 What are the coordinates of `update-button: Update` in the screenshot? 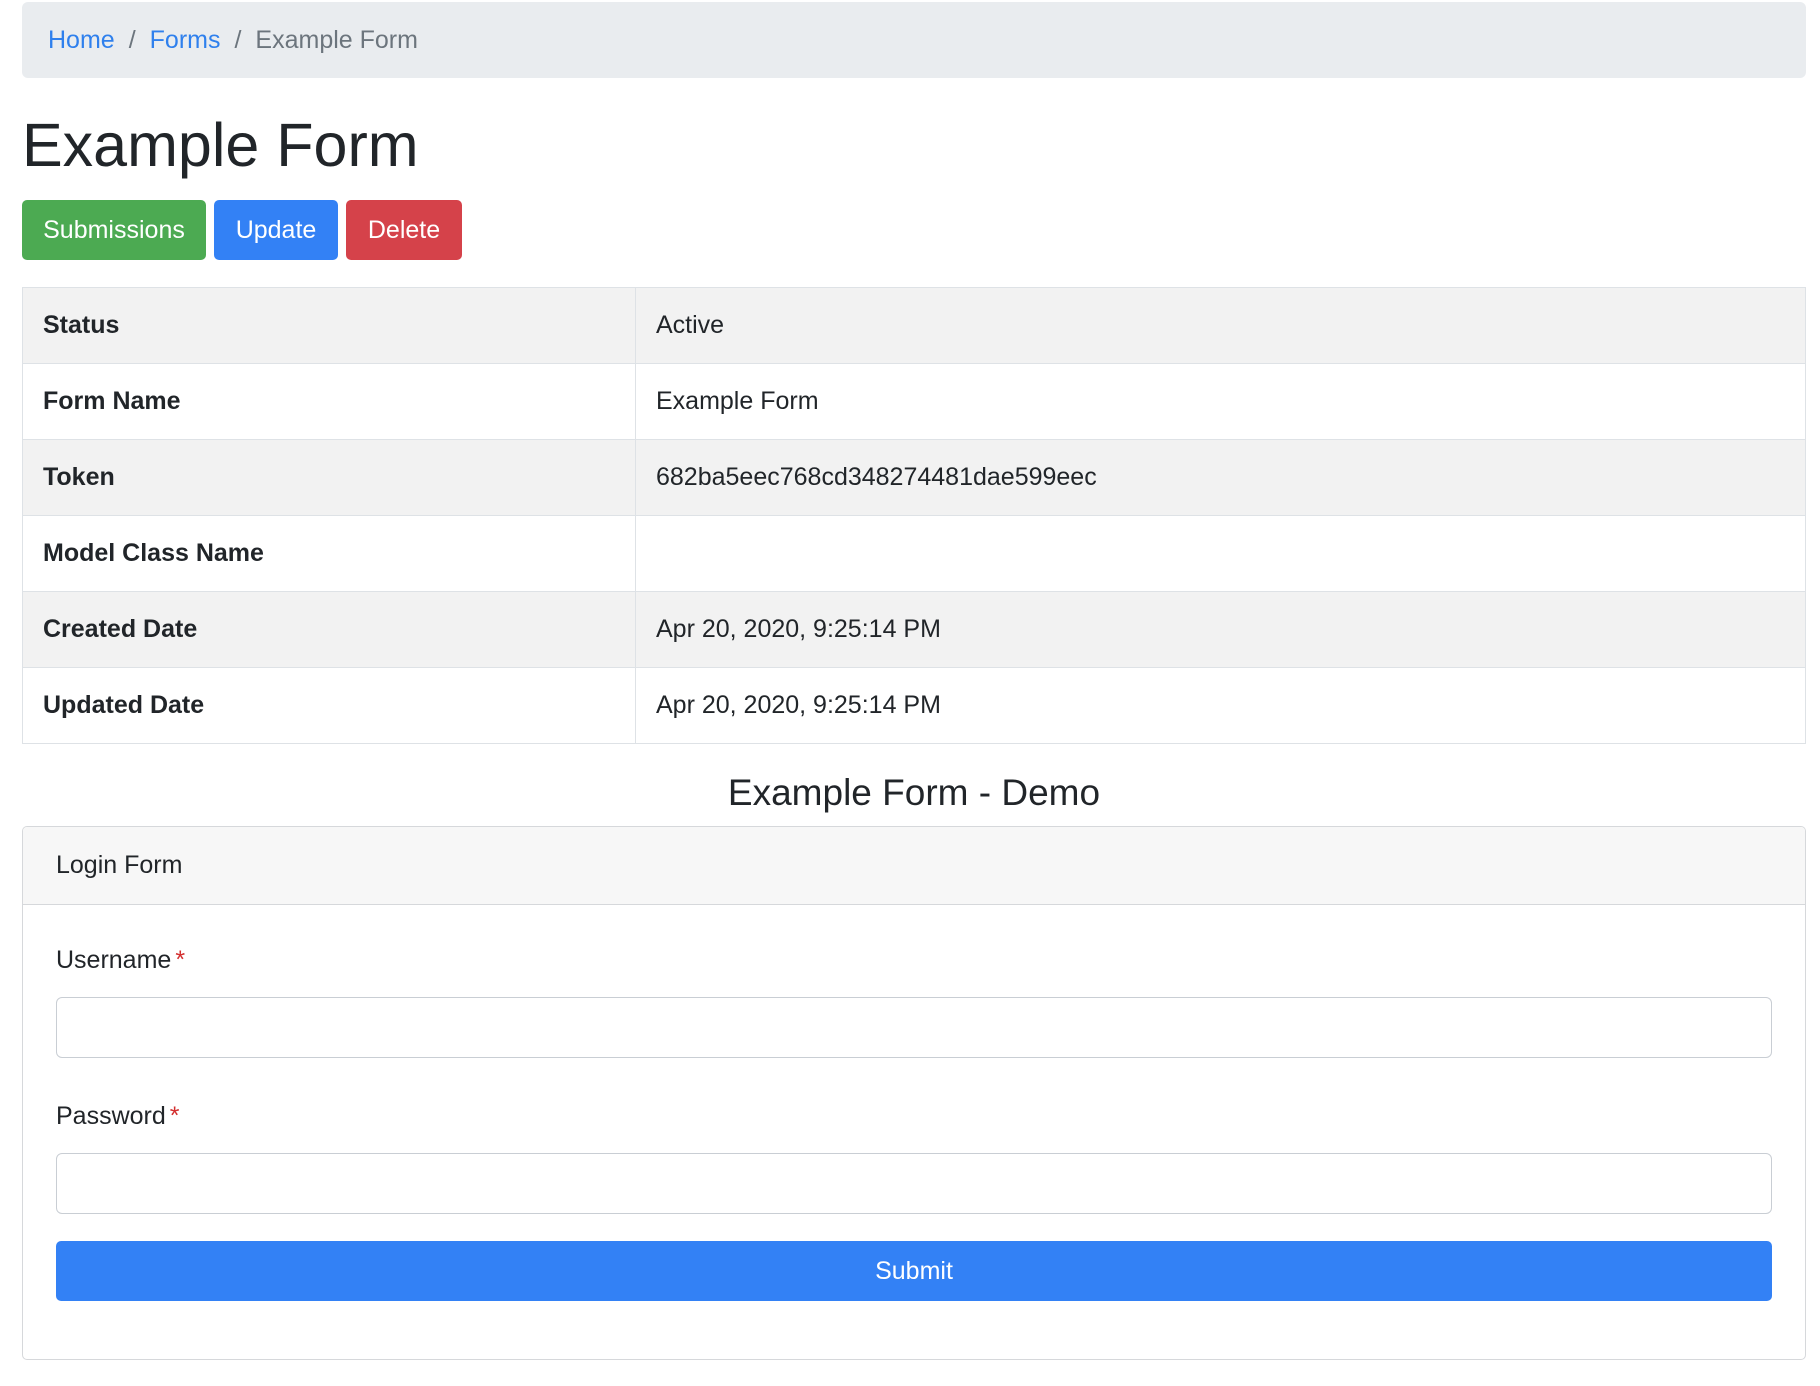 It's located at (276, 230).